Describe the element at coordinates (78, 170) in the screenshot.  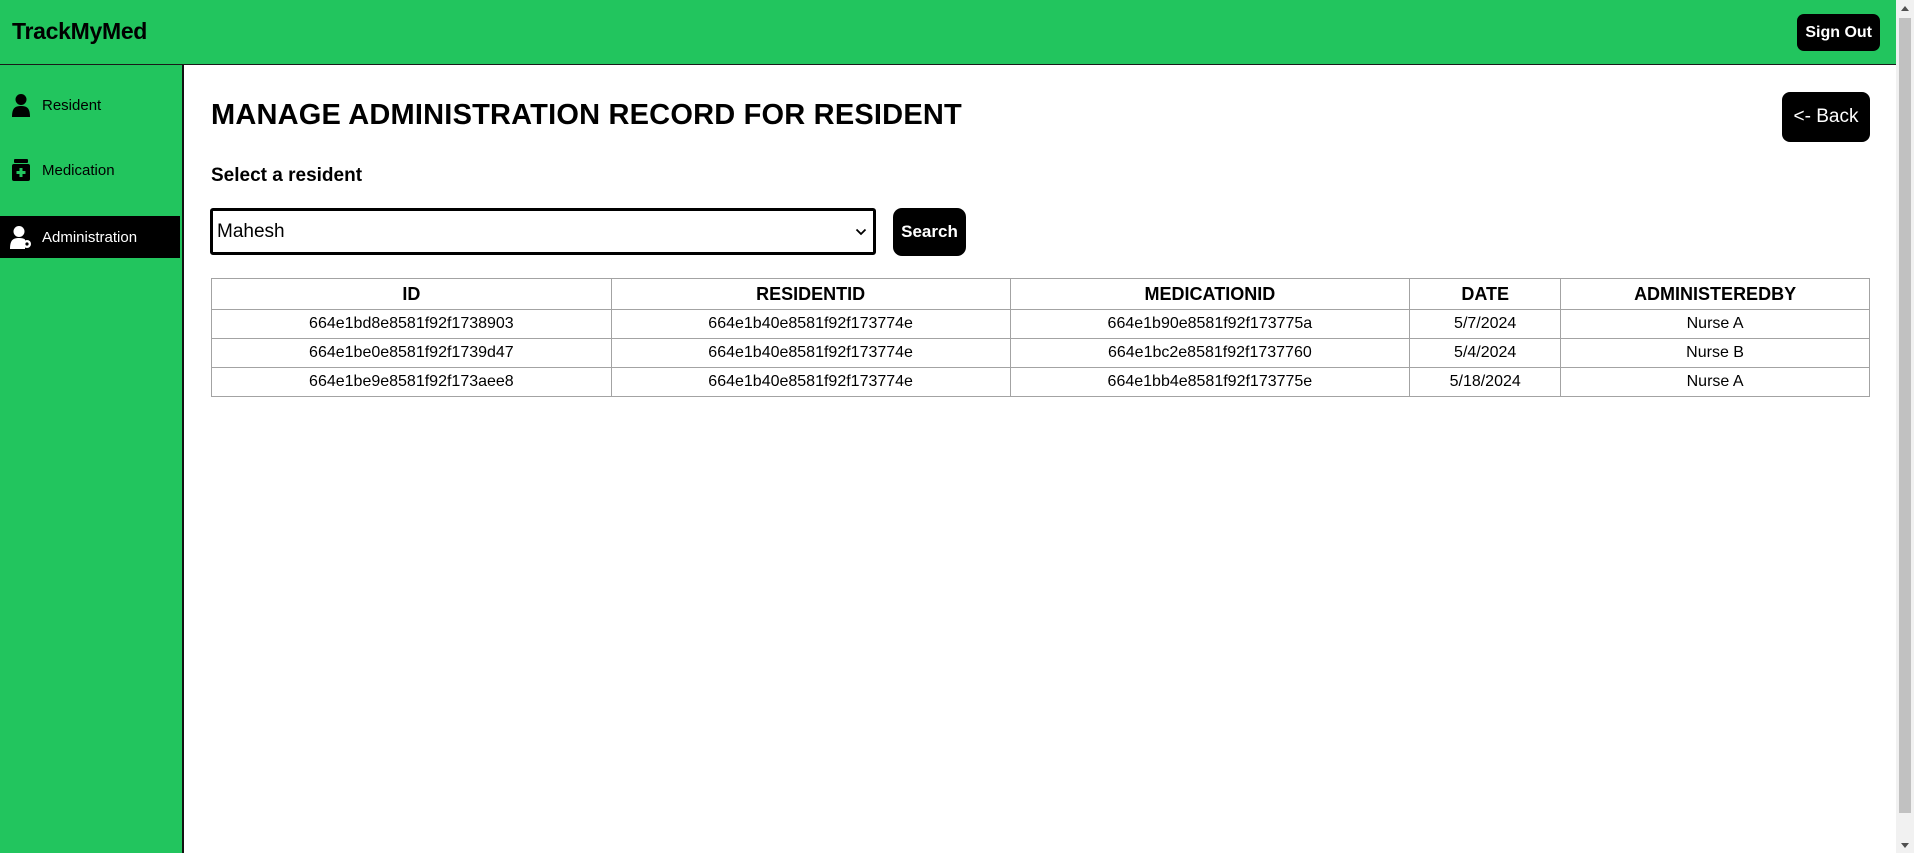
I see `sidebar-item-label: Medication` at that location.